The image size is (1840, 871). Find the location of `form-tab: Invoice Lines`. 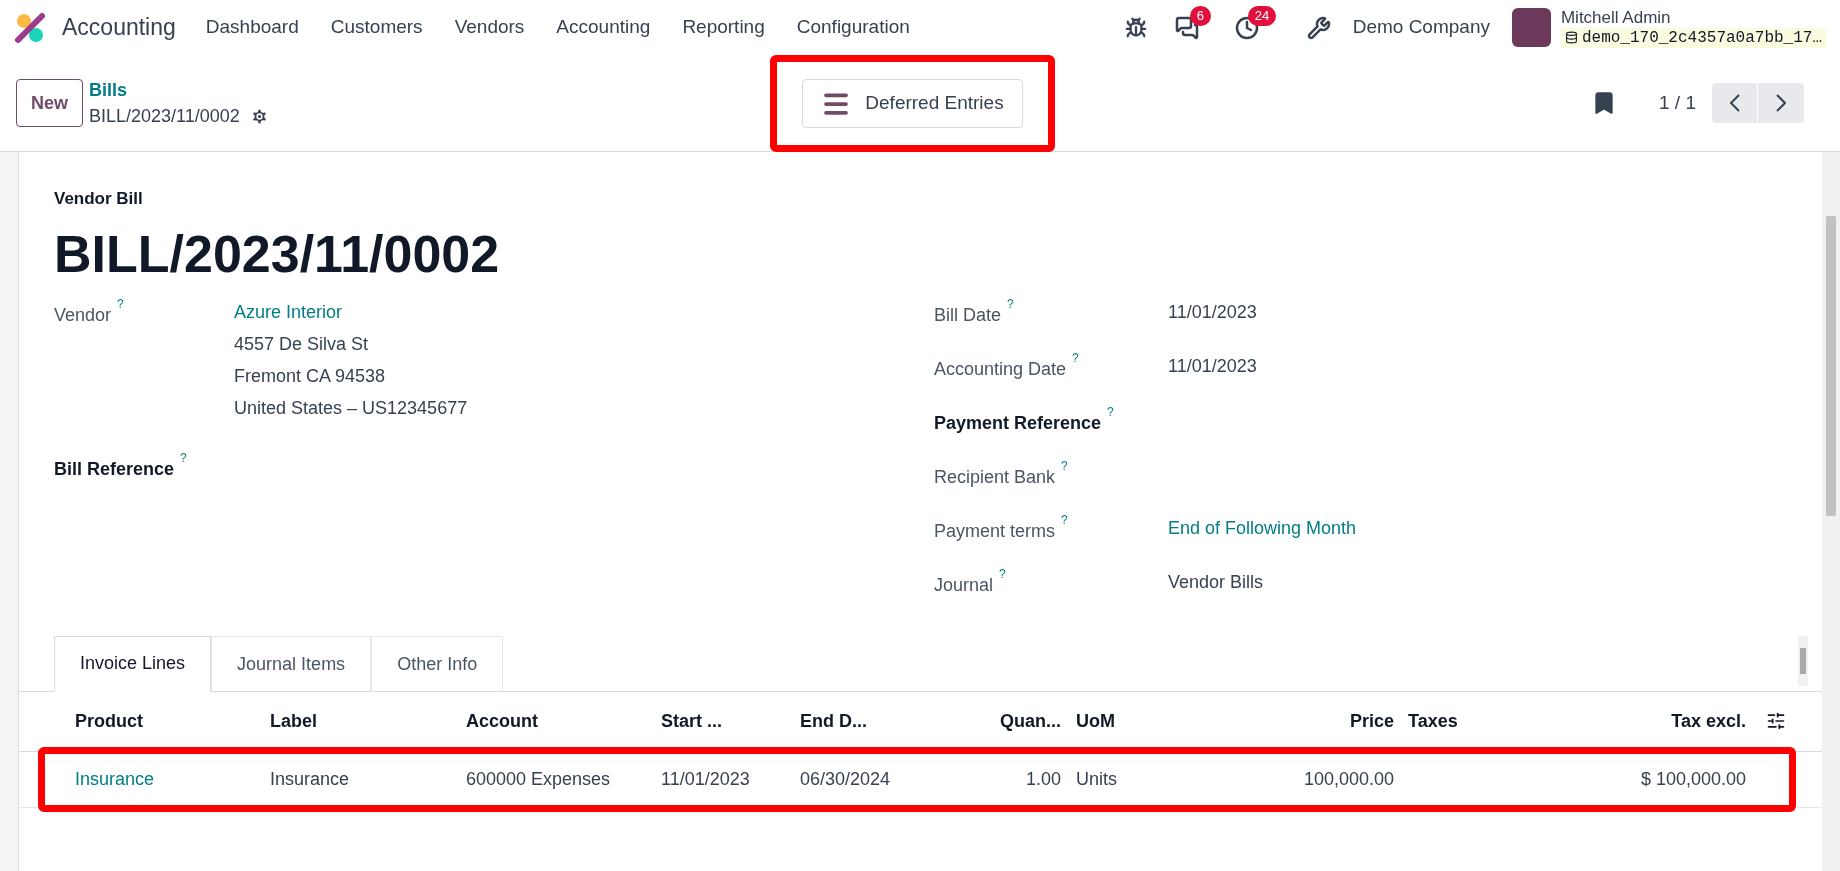

form-tab: Invoice Lines is located at coordinates (133, 663).